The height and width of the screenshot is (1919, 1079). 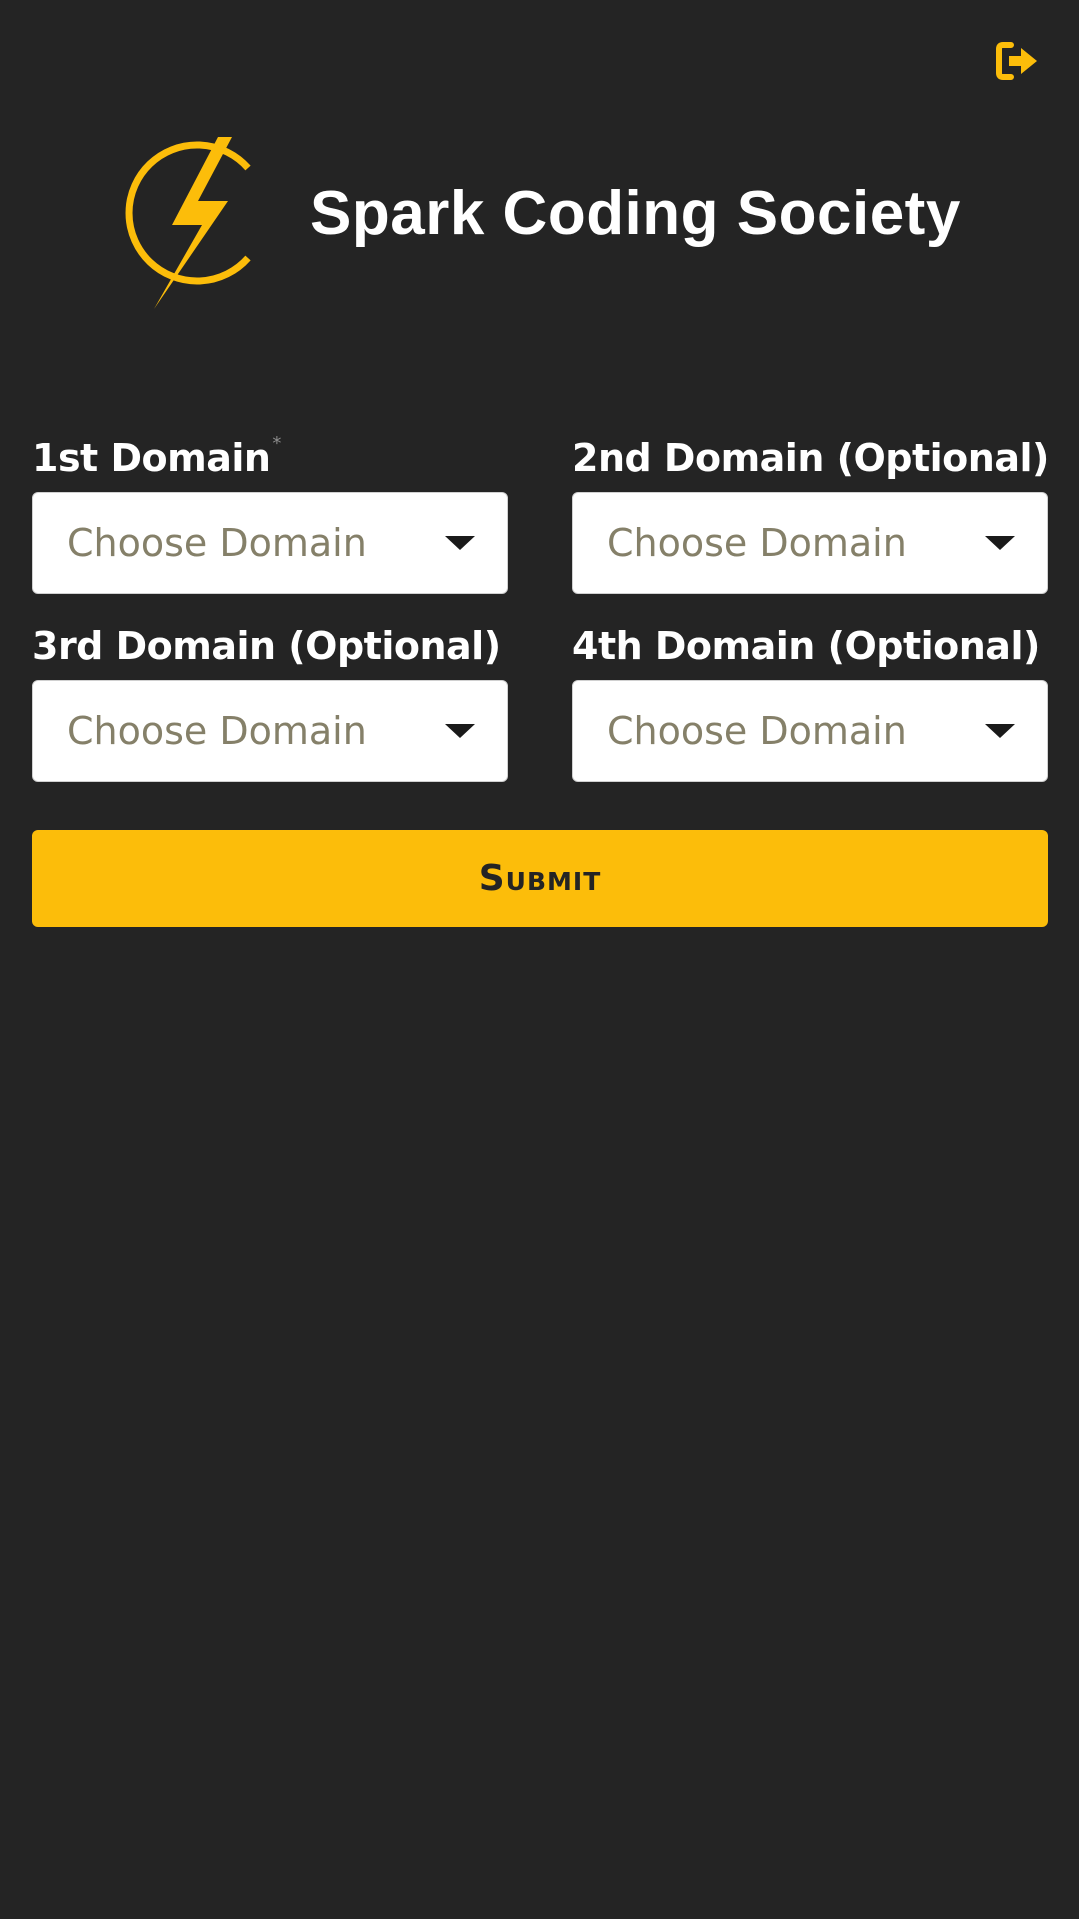 I want to click on field-1st-domain: 1st Domain * Choose Domain, so click(x=270, y=513).